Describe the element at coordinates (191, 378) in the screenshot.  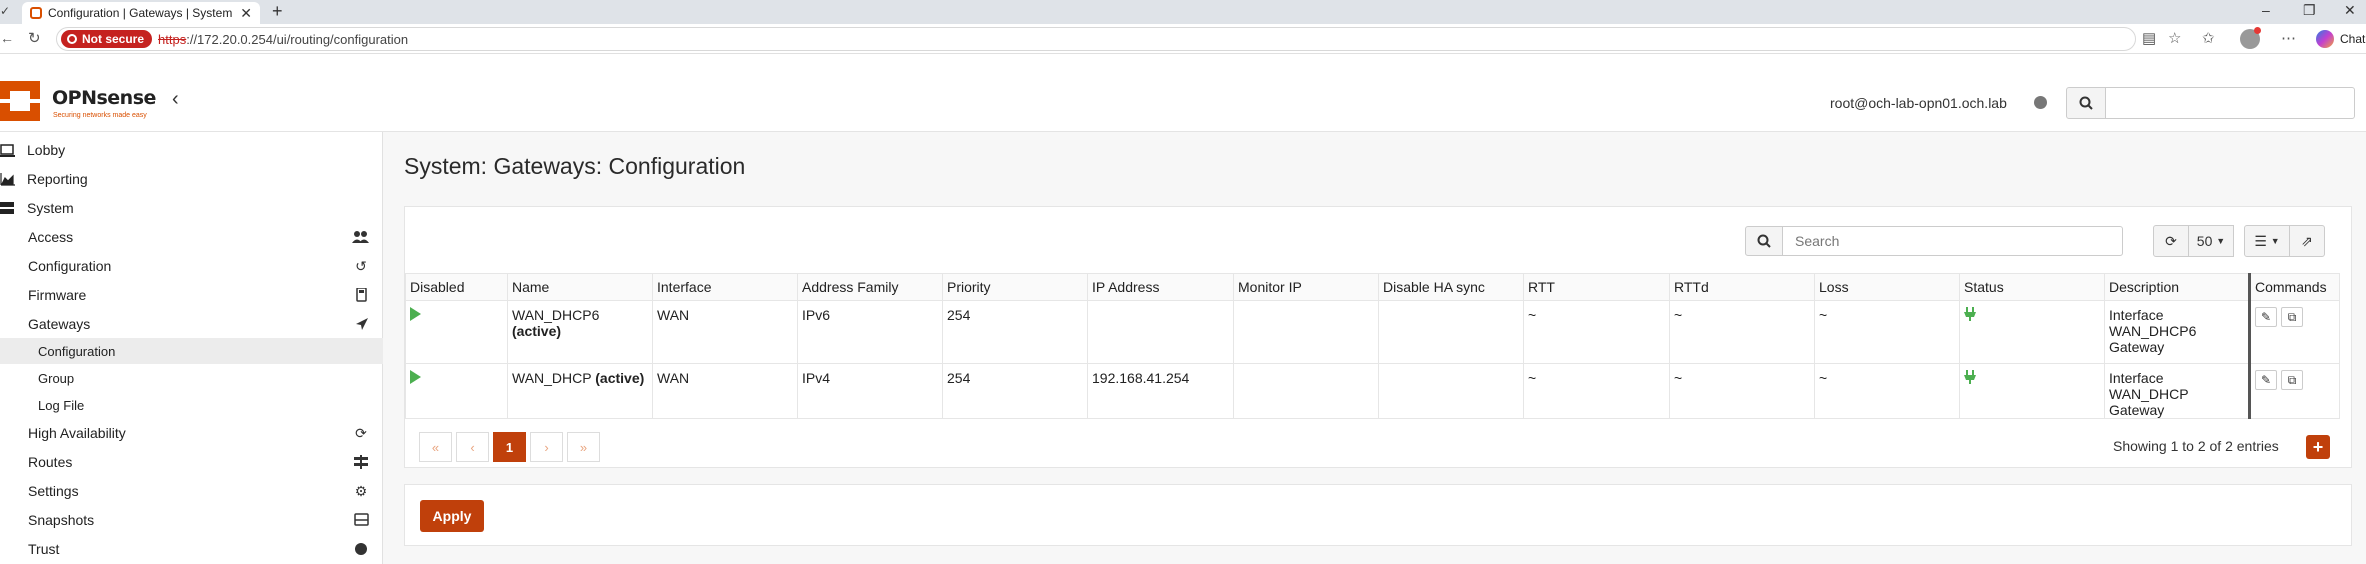
I see `sidebar-item-gateways-group: Group` at that location.